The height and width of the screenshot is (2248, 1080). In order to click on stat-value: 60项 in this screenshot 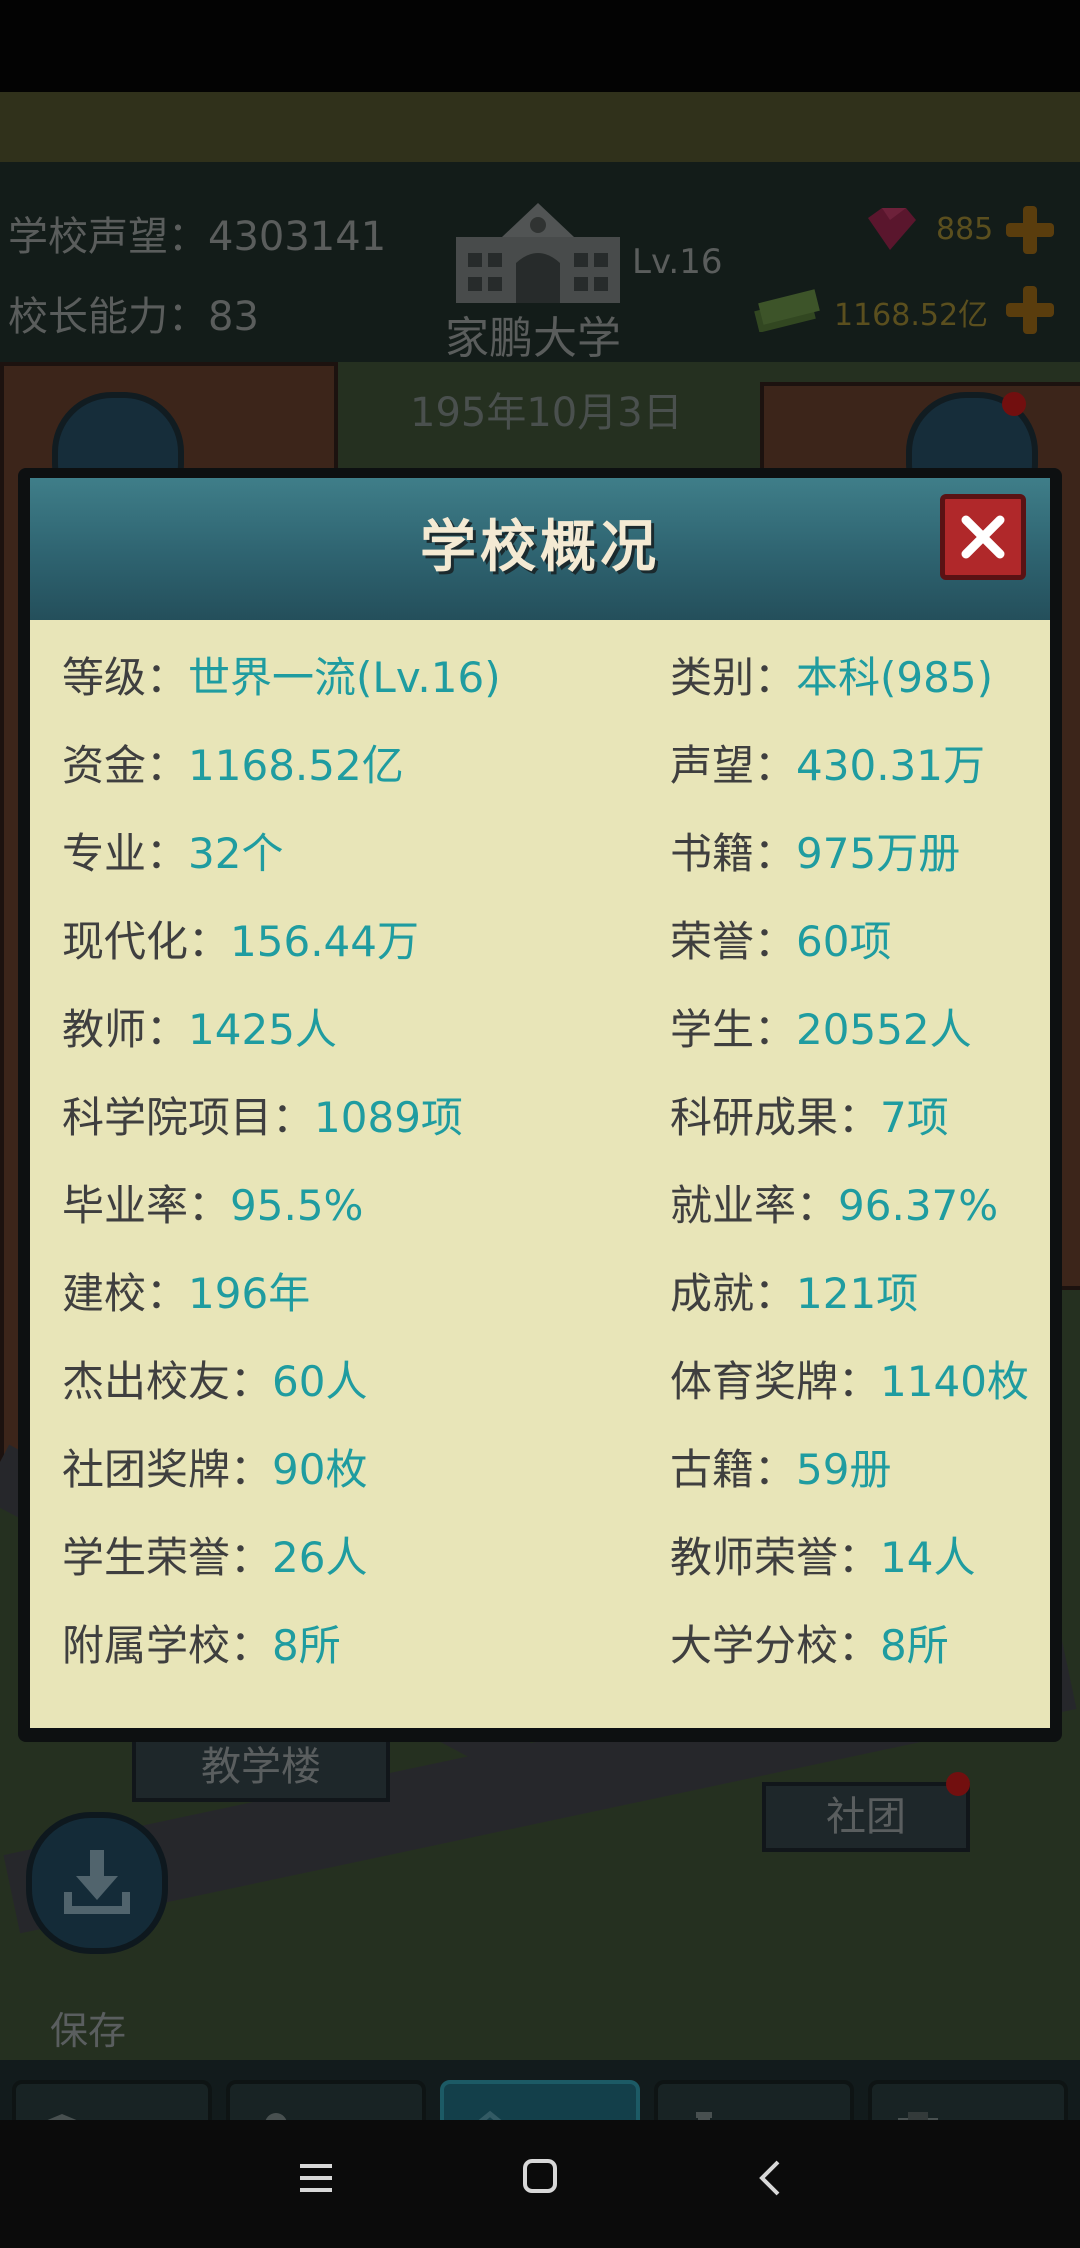, I will do `click(844, 941)`.